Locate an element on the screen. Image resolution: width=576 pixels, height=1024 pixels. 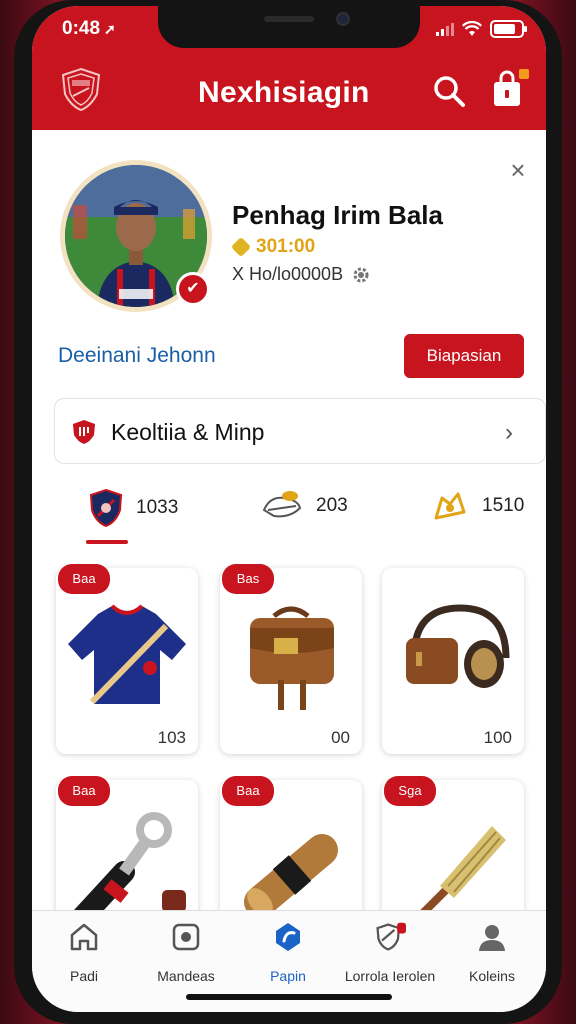
stat-value: 203 is located at coordinates (332, 505).